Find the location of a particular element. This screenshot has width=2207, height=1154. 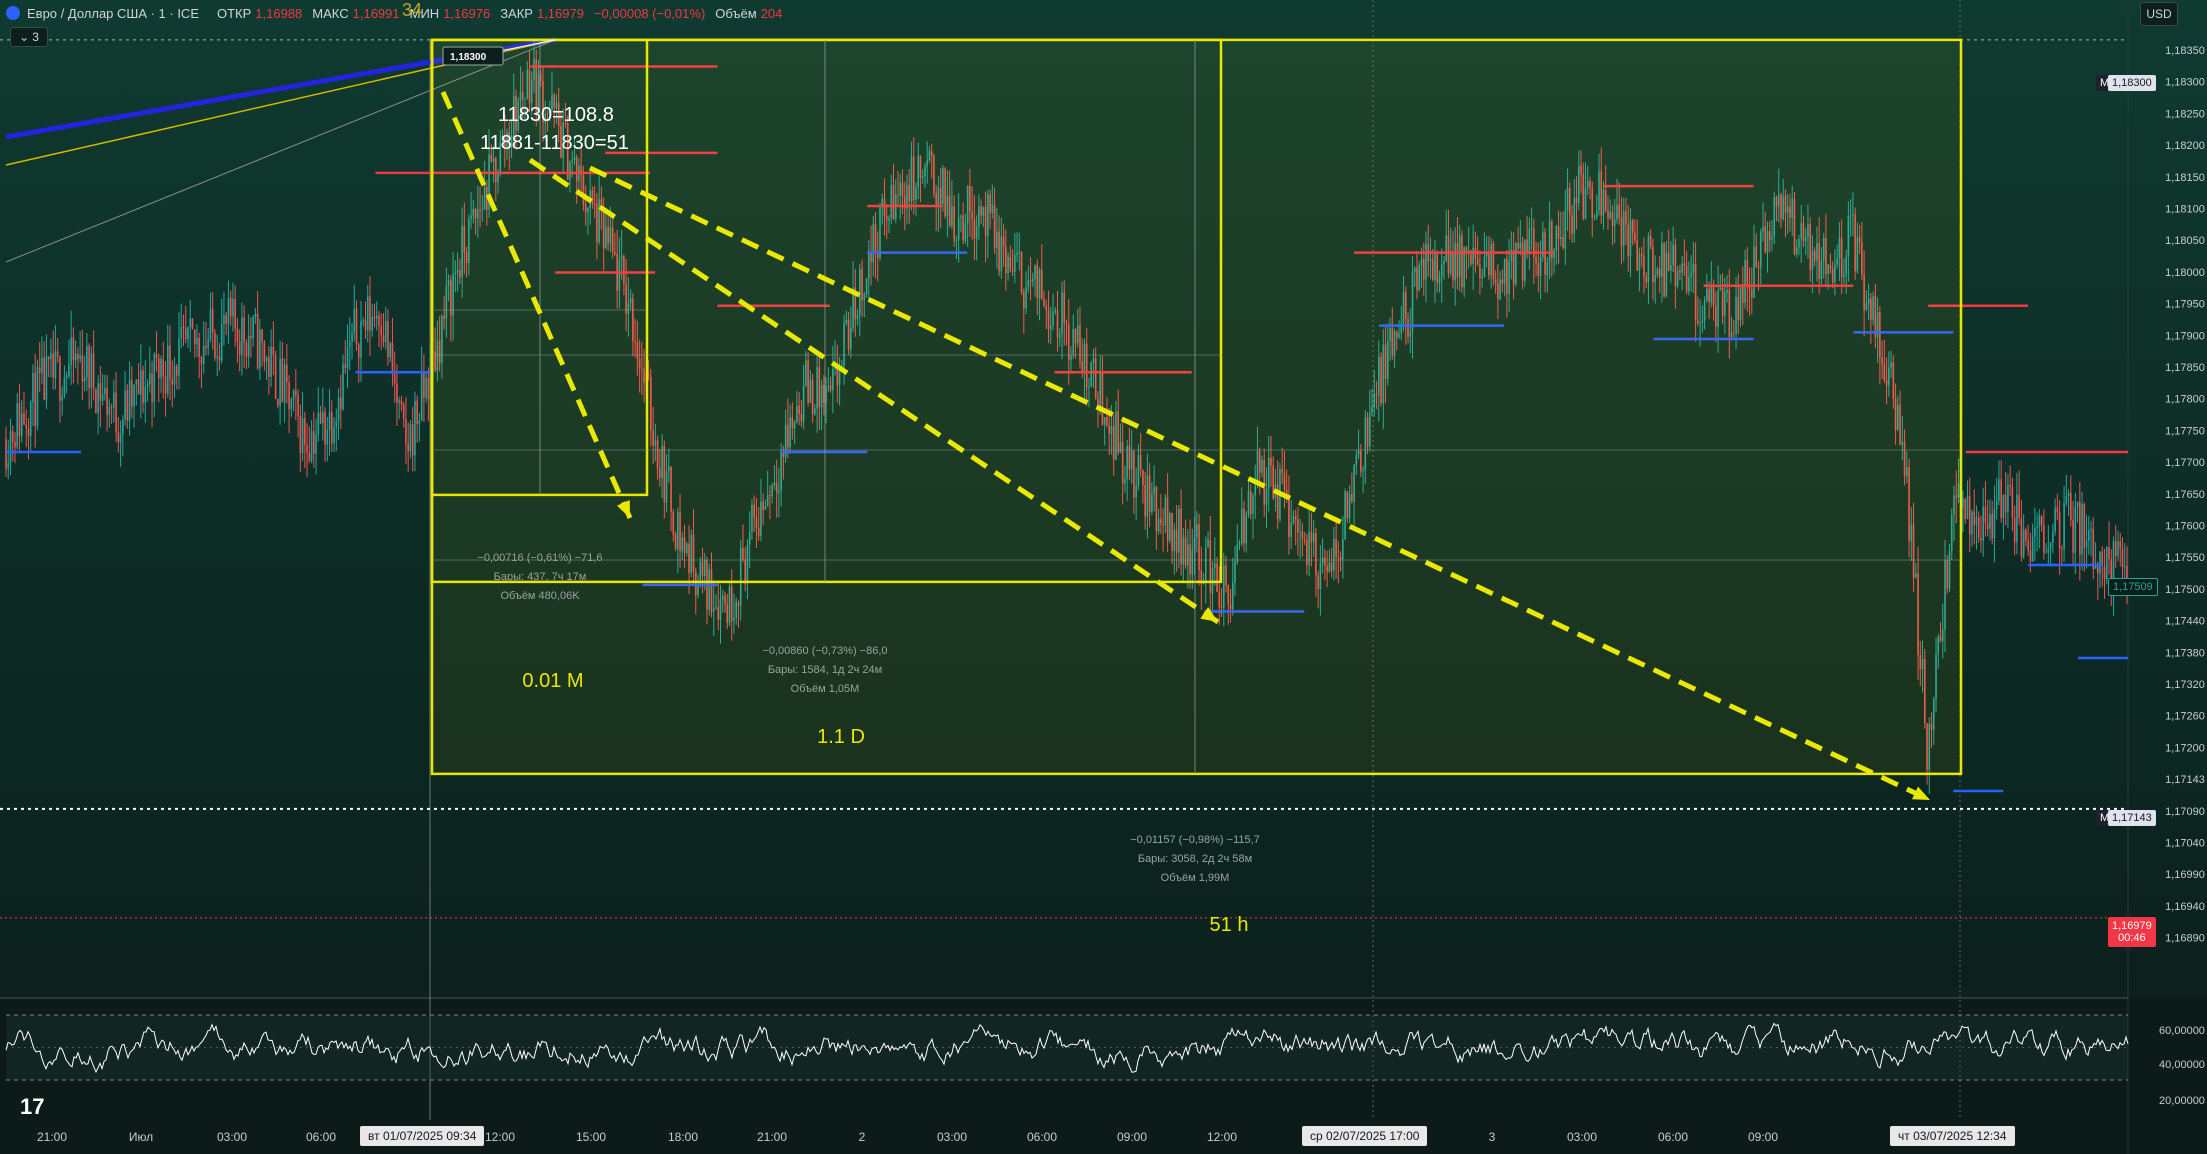

open-value: 1,16988 is located at coordinates (279, 13).